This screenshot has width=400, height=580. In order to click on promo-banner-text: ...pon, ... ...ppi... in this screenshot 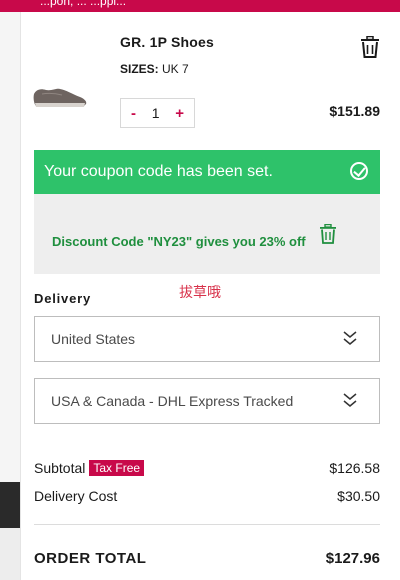, I will do `click(83, 4)`.